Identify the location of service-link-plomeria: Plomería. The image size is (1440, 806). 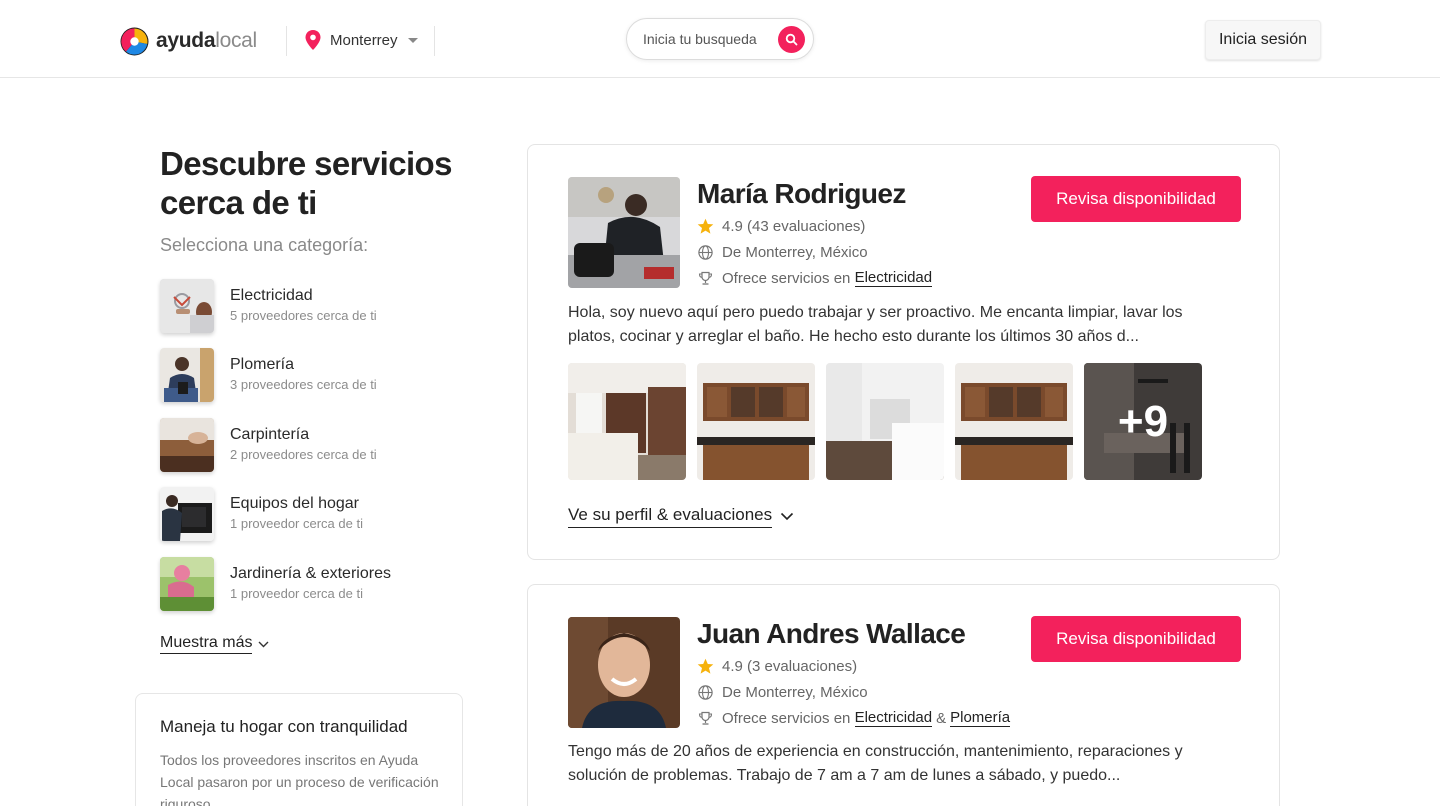
(980, 718).